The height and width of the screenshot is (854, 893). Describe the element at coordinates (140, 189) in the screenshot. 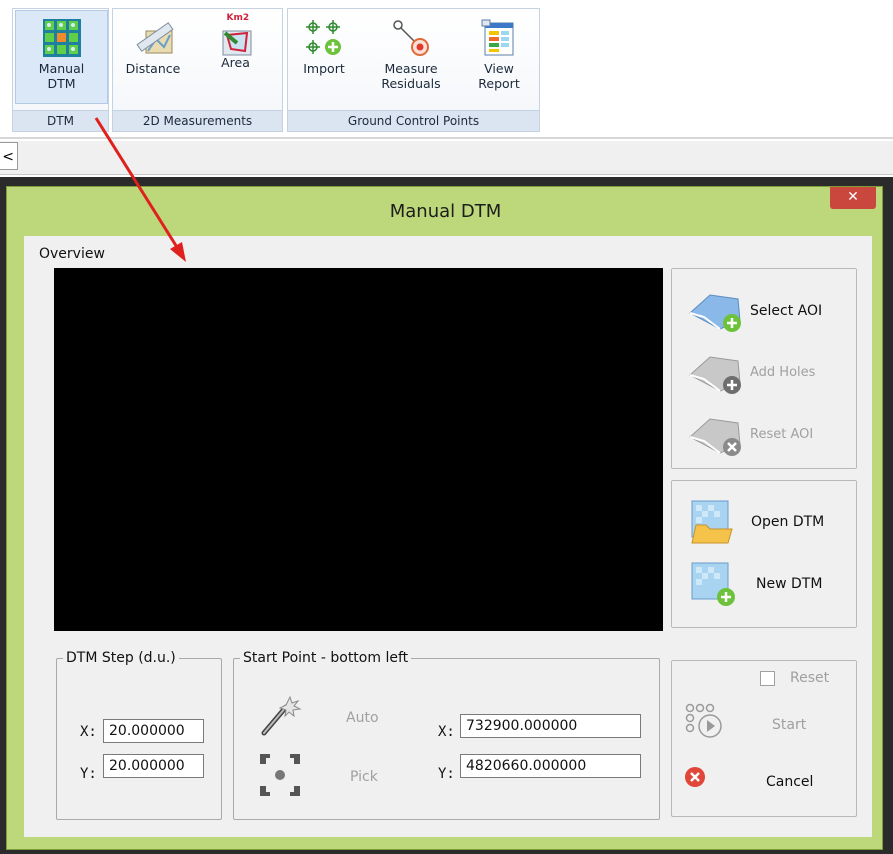

I see `annotation-arrow` at that location.